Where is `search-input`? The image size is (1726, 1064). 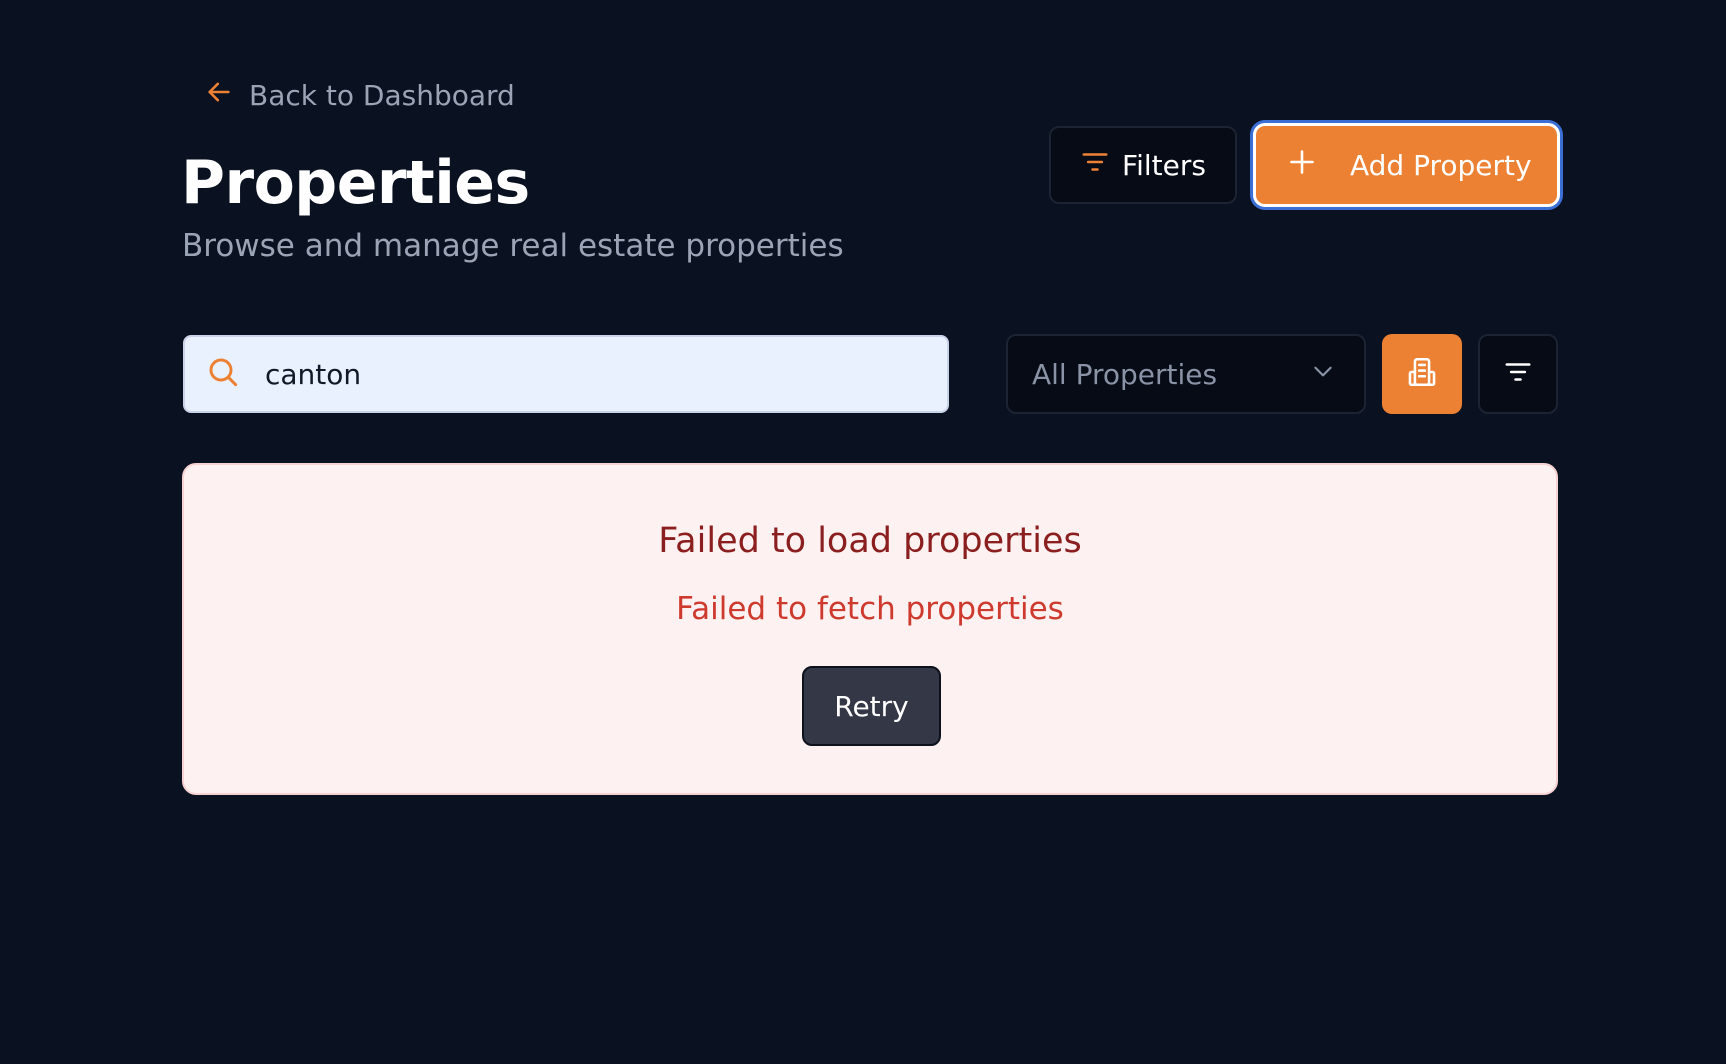
search-input is located at coordinates (585, 374).